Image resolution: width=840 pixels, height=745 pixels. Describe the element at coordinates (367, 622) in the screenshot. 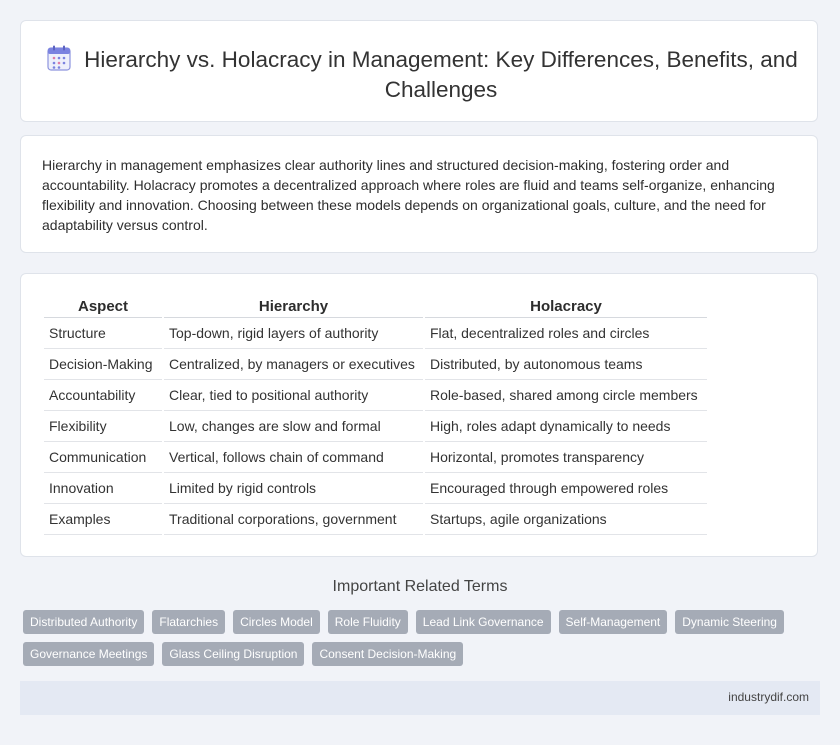

I see `related-term-tag: Role Fluidity` at that location.